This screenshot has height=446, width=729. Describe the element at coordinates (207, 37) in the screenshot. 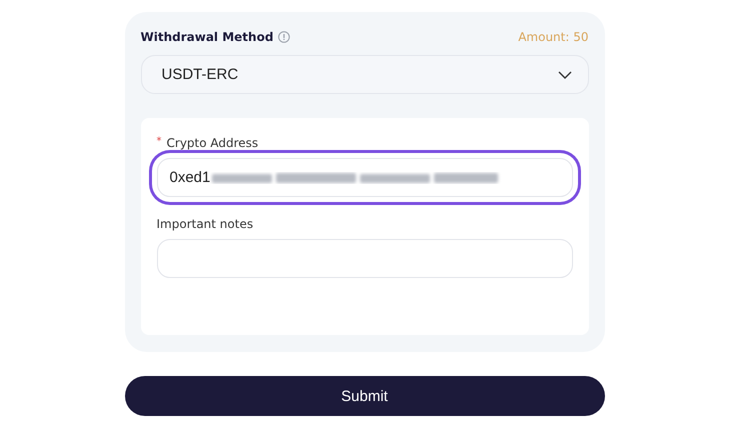

I see `section-title: Withdrawal Method` at that location.